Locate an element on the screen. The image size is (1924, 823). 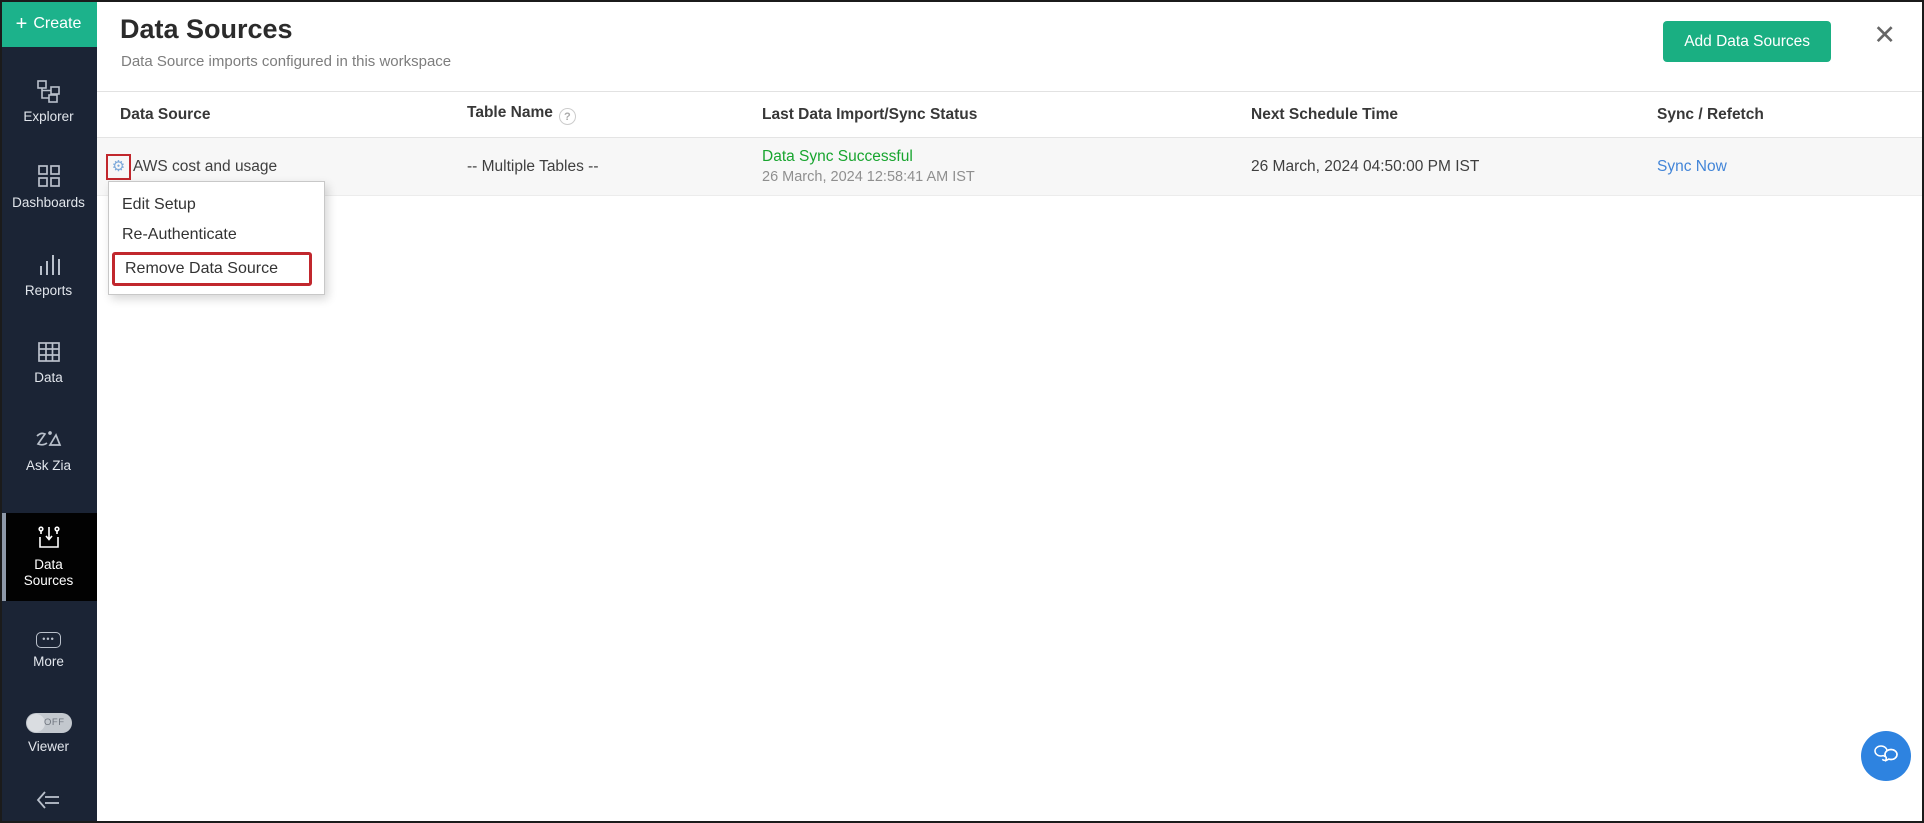
toggle-state-label: OFF is located at coordinates (54, 722).